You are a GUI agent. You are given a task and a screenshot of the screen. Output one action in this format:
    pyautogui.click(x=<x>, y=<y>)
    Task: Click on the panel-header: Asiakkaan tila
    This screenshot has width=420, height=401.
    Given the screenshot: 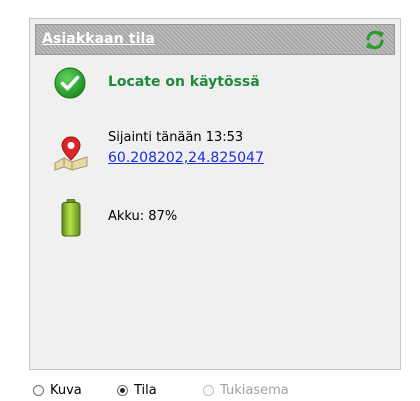 What is the action you would take?
    pyautogui.click(x=215, y=39)
    